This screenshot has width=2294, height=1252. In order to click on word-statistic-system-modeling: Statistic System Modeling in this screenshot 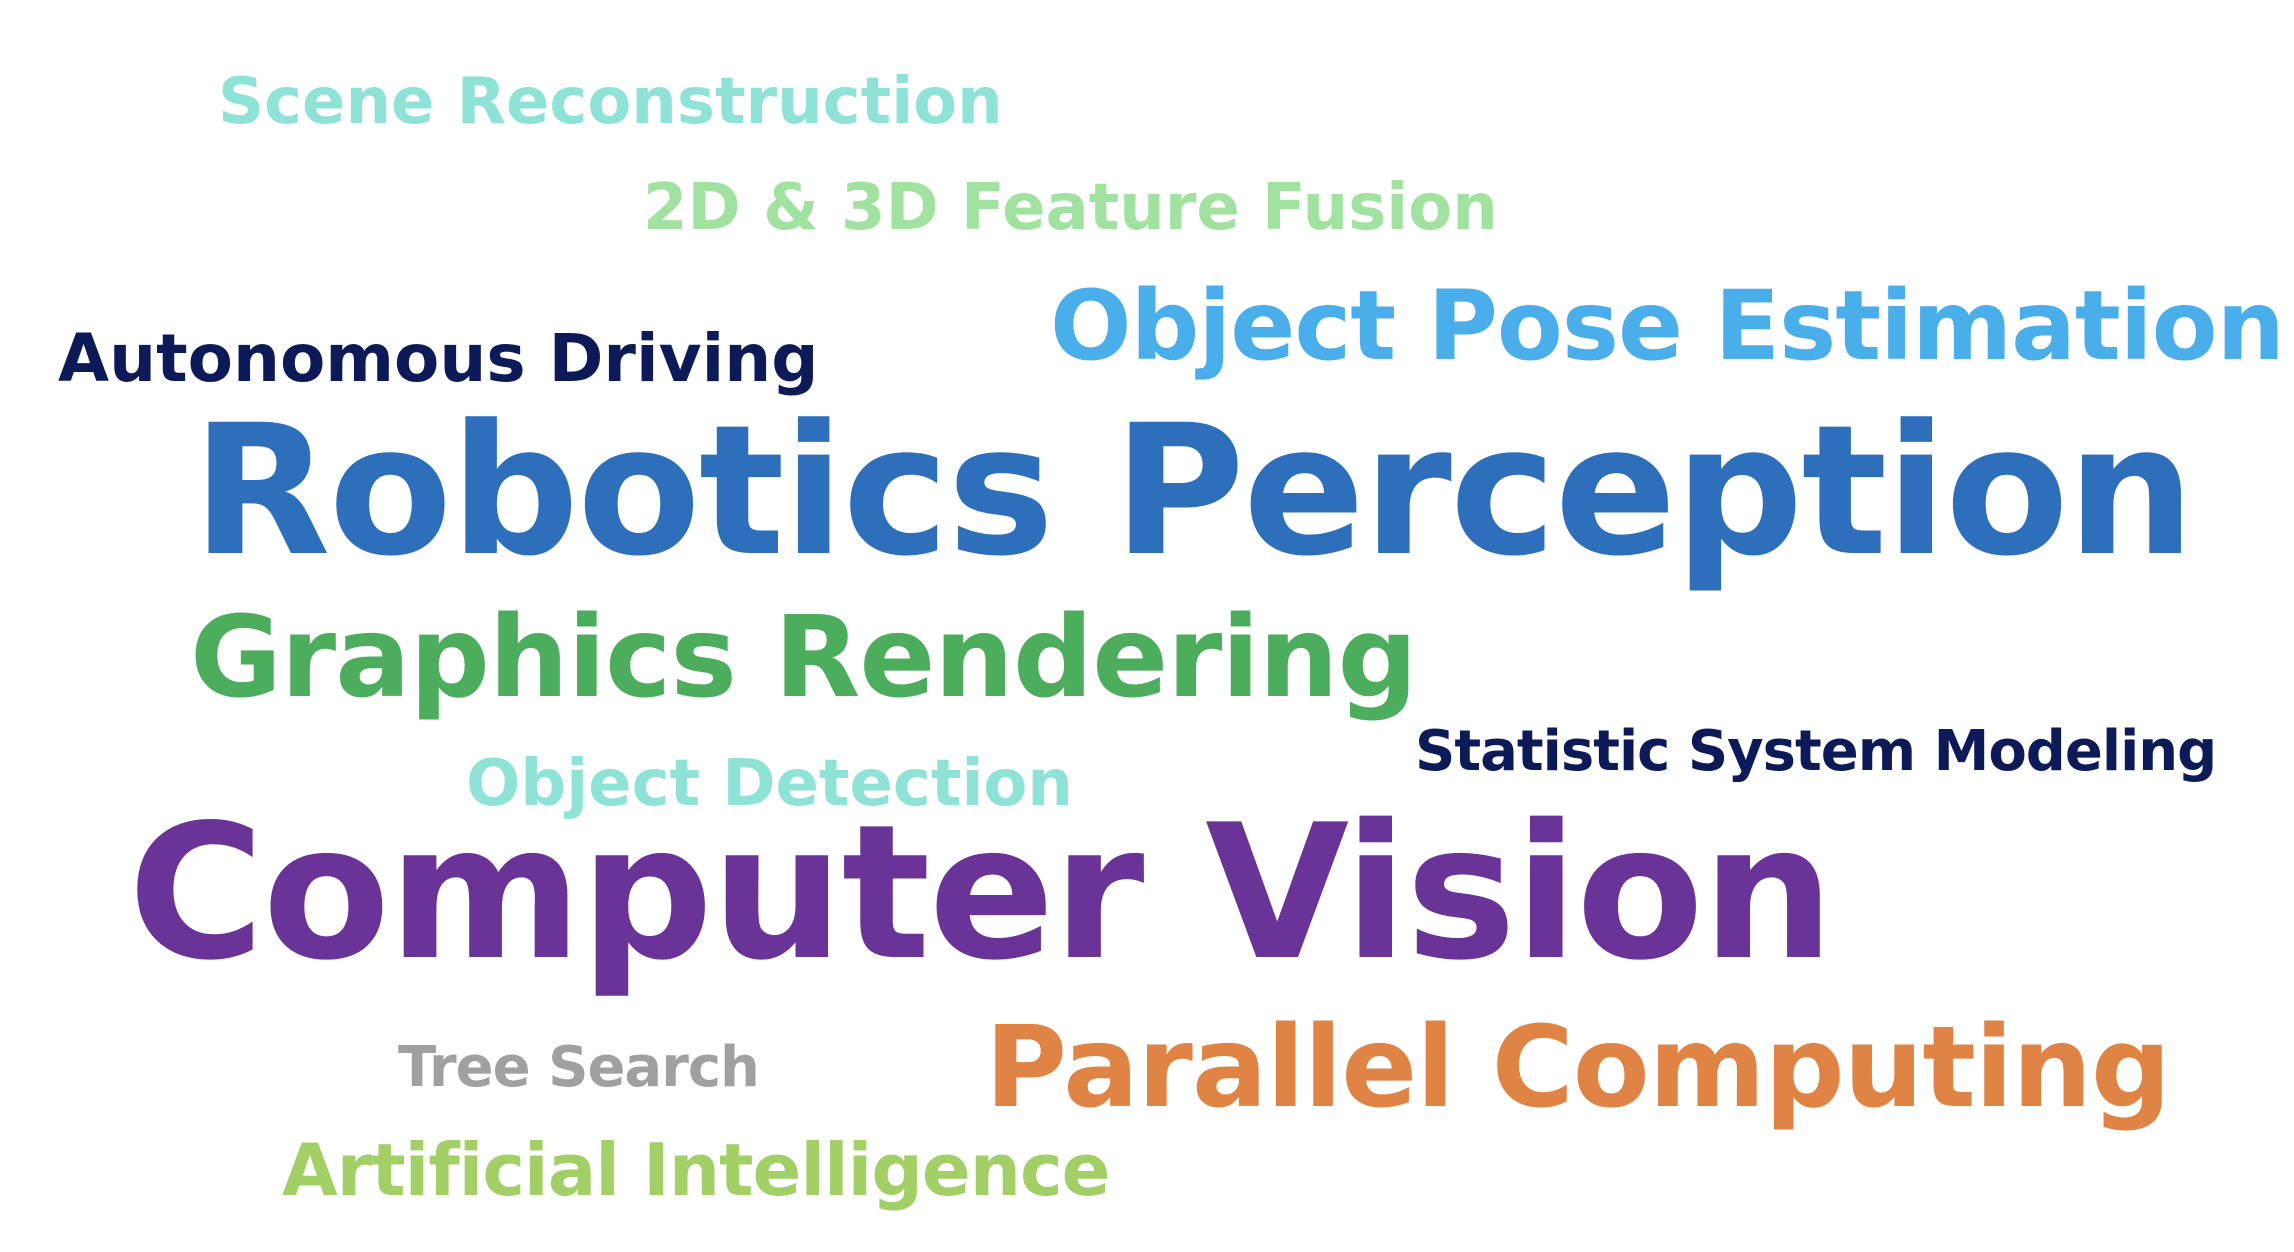, I will do `click(1816, 751)`.